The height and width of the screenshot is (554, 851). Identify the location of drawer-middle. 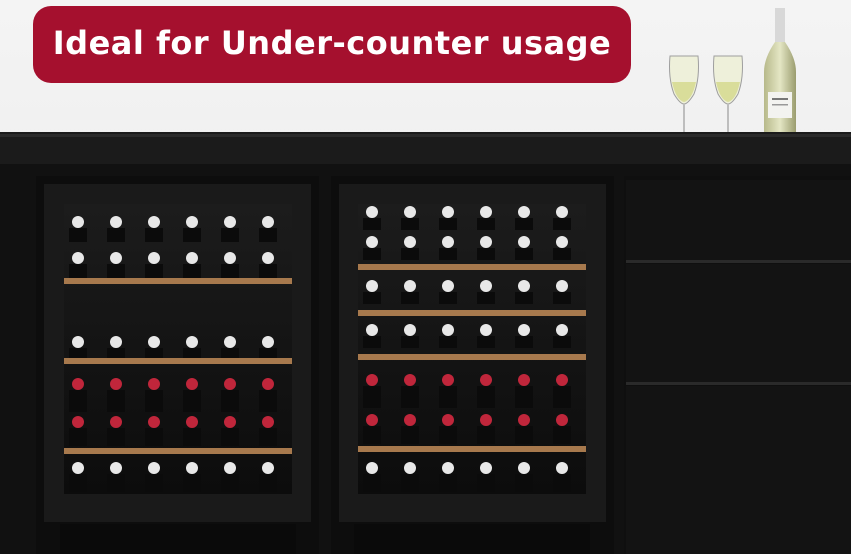
(738, 323).